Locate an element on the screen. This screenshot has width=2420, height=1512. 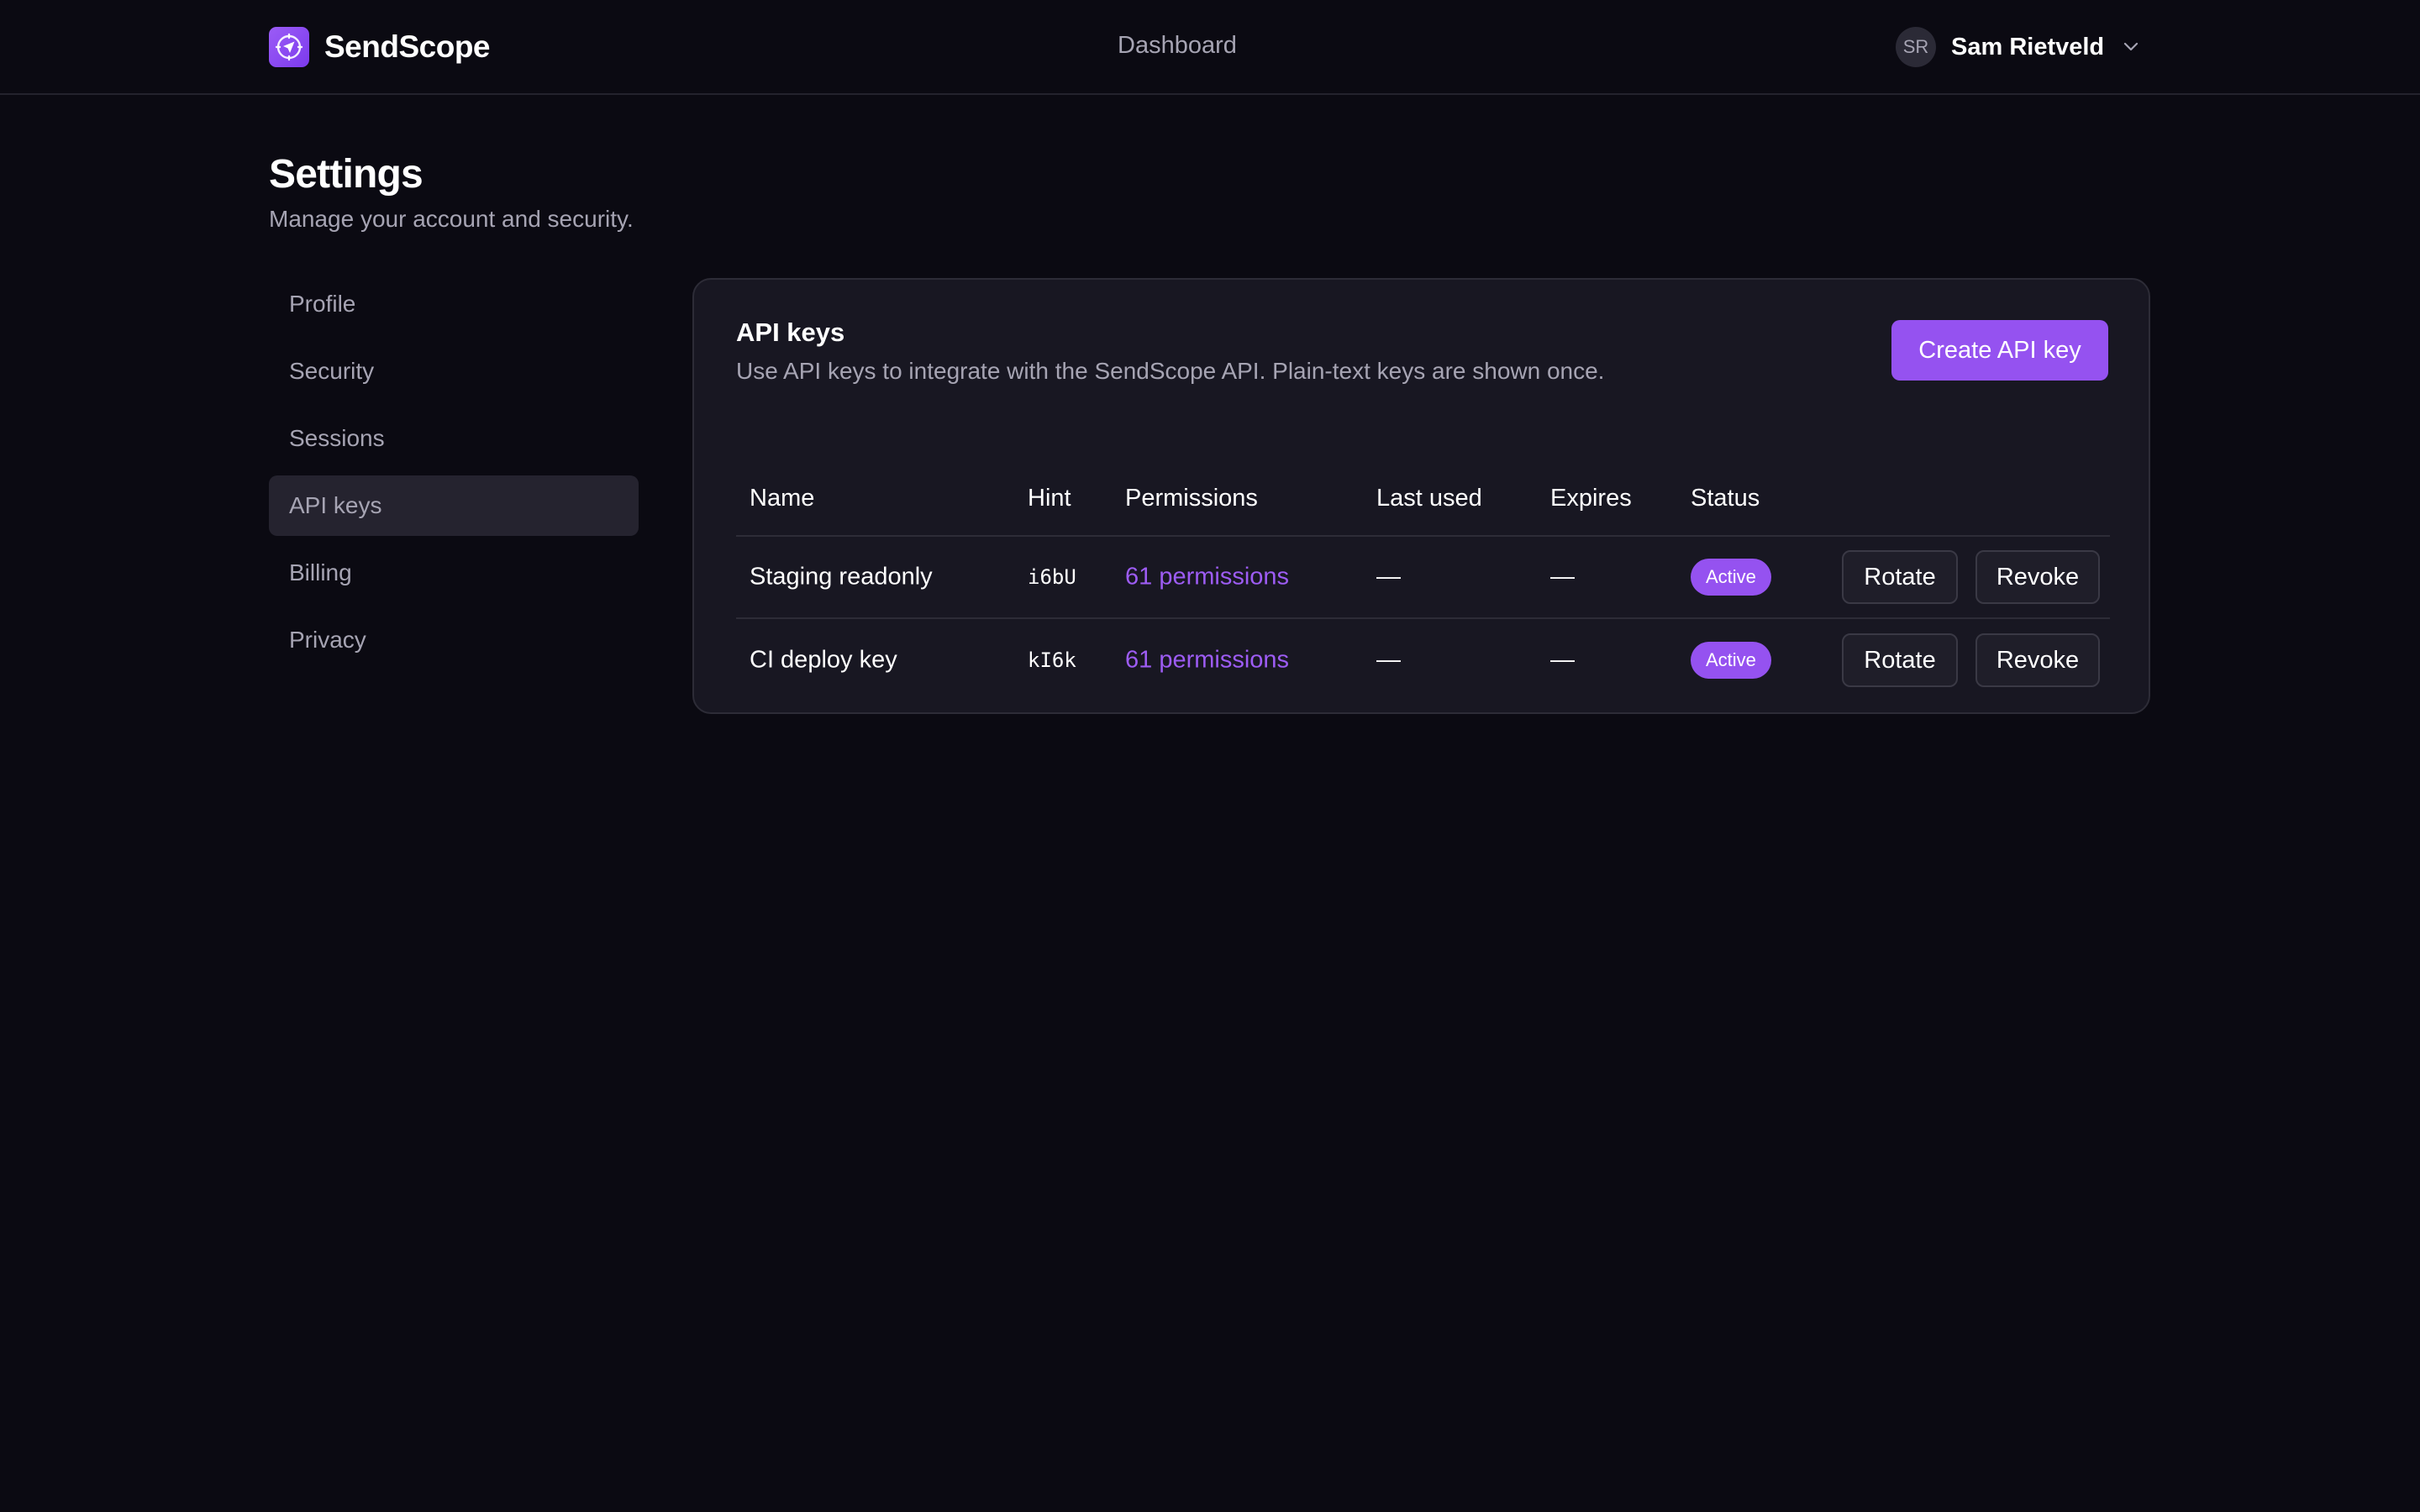
brand-name: SendScope is located at coordinates (407, 46).